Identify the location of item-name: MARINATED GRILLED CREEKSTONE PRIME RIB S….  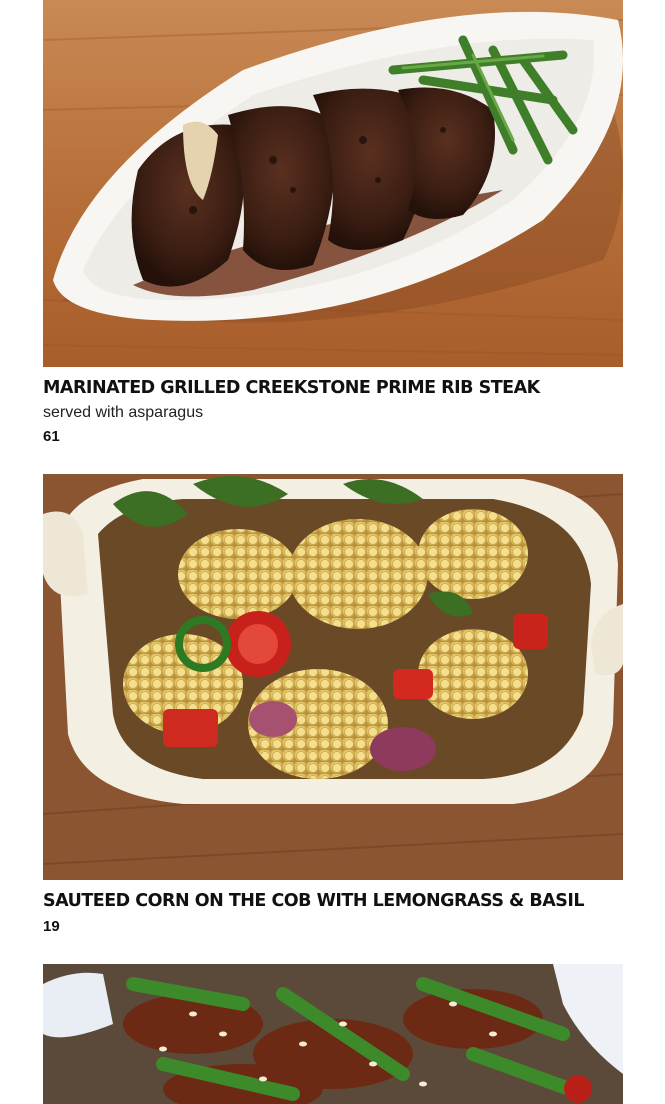
(333, 388).